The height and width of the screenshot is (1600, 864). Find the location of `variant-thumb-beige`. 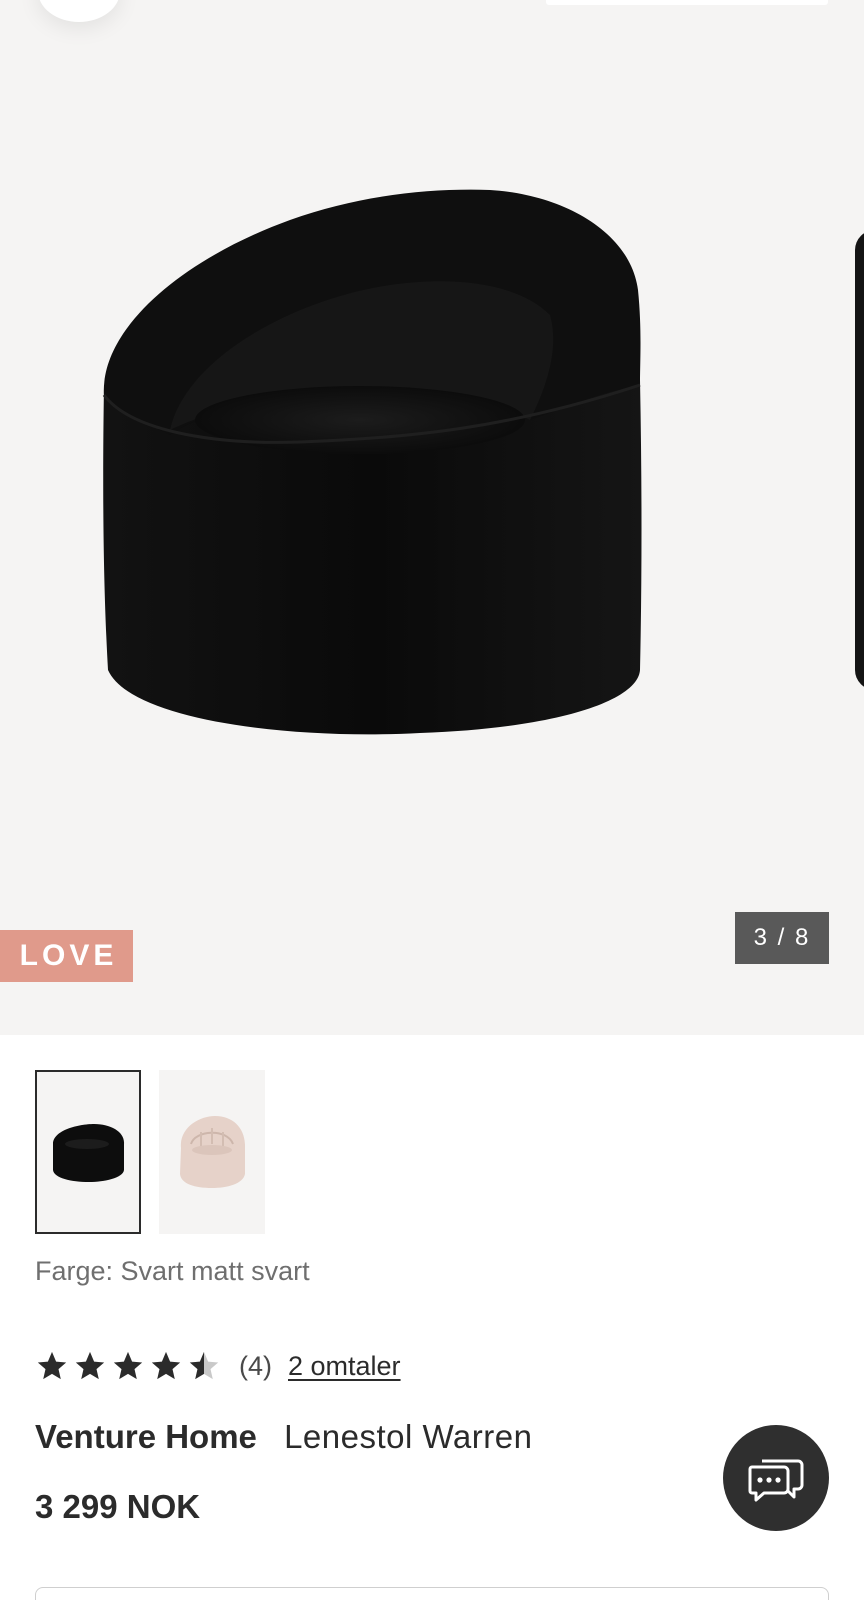

variant-thumb-beige is located at coordinates (212, 1152).